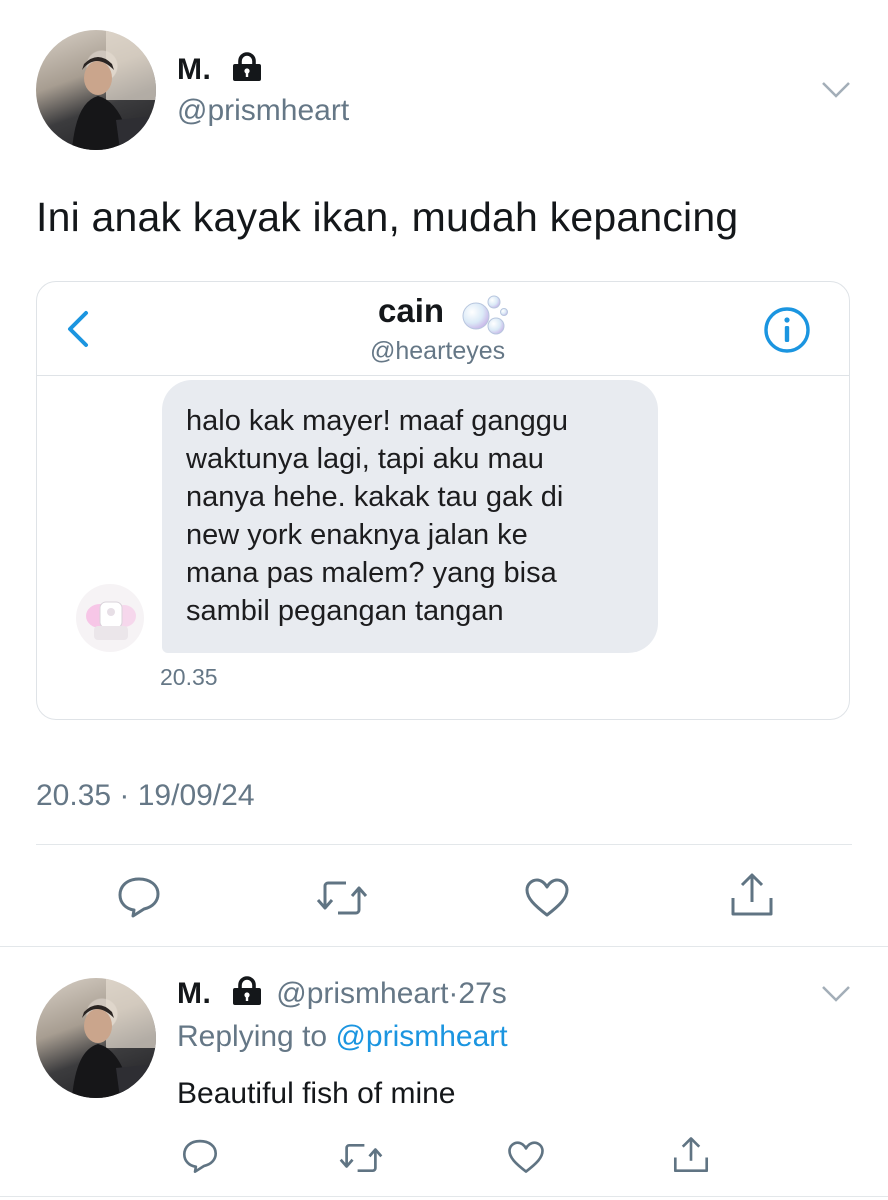 The width and height of the screenshot is (888, 1200). Describe the element at coordinates (387, 217) in the screenshot. I see `tweet-text: Ini anak kayak ikan, mudah kepancing` at that location.